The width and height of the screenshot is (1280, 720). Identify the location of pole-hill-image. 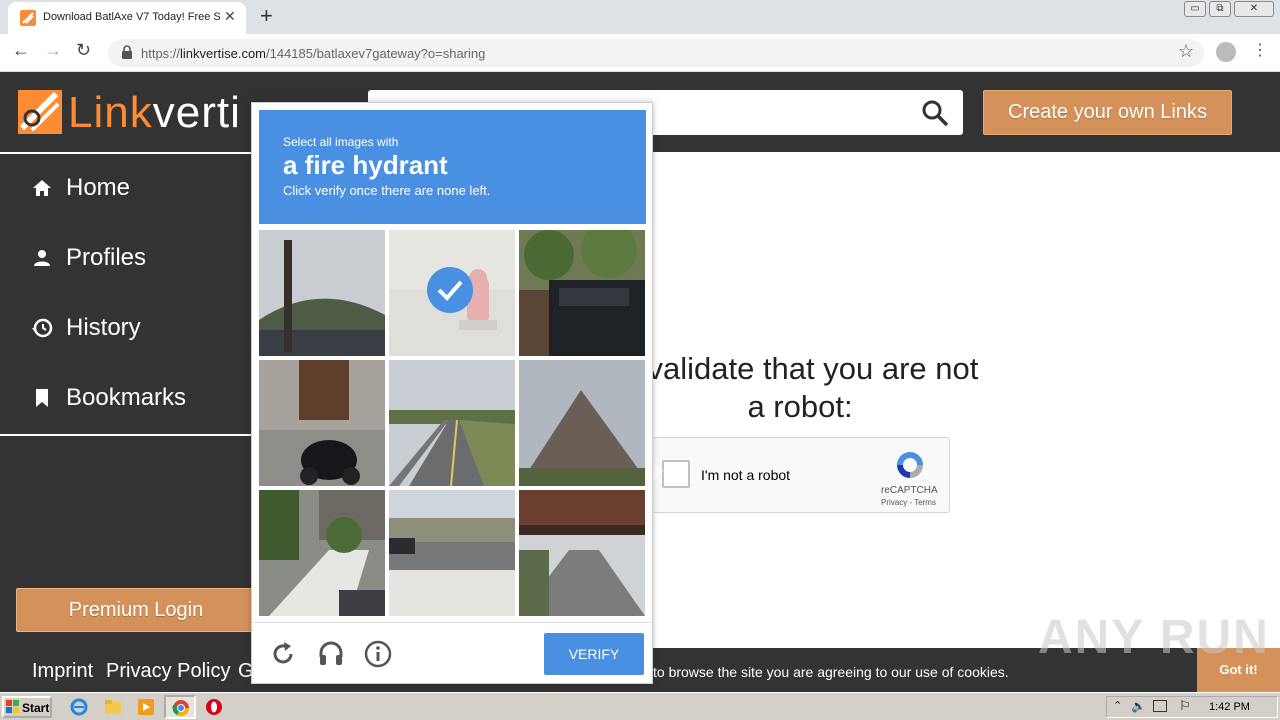
(322, 293).